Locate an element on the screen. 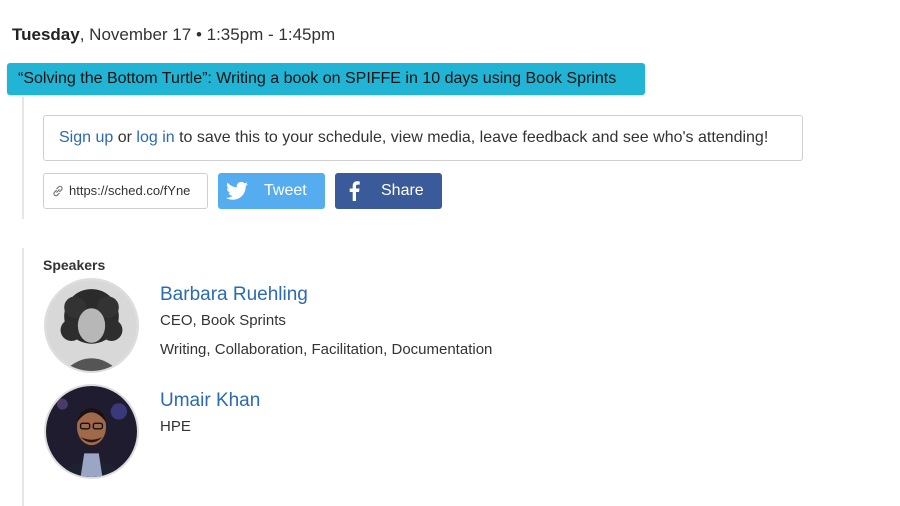 The width and height of the screenshot is (900, 506). speakers-heading: Speakers is located at coordinates (74, 265).